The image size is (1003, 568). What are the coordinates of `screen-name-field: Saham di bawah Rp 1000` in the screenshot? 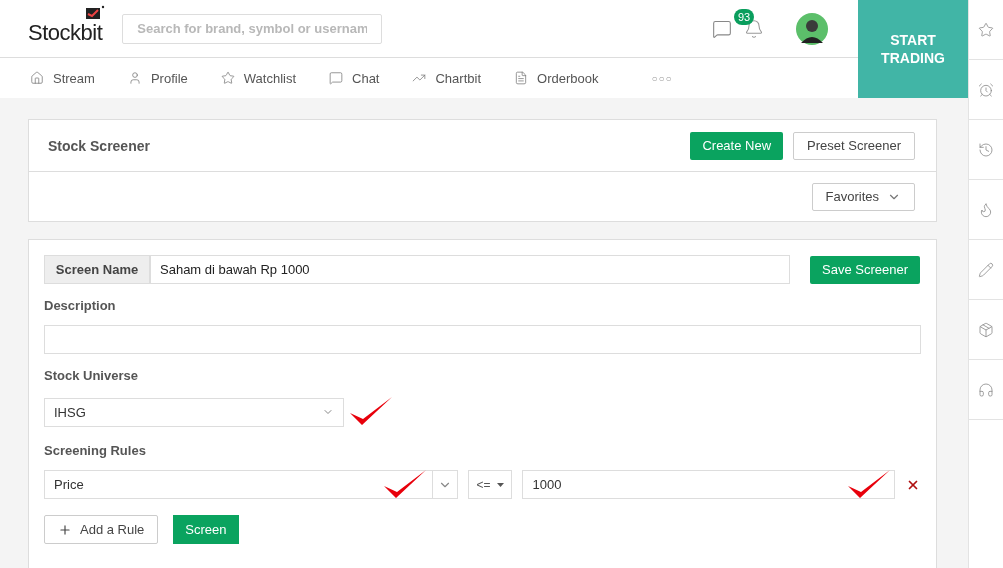 It's located at (470, 269).